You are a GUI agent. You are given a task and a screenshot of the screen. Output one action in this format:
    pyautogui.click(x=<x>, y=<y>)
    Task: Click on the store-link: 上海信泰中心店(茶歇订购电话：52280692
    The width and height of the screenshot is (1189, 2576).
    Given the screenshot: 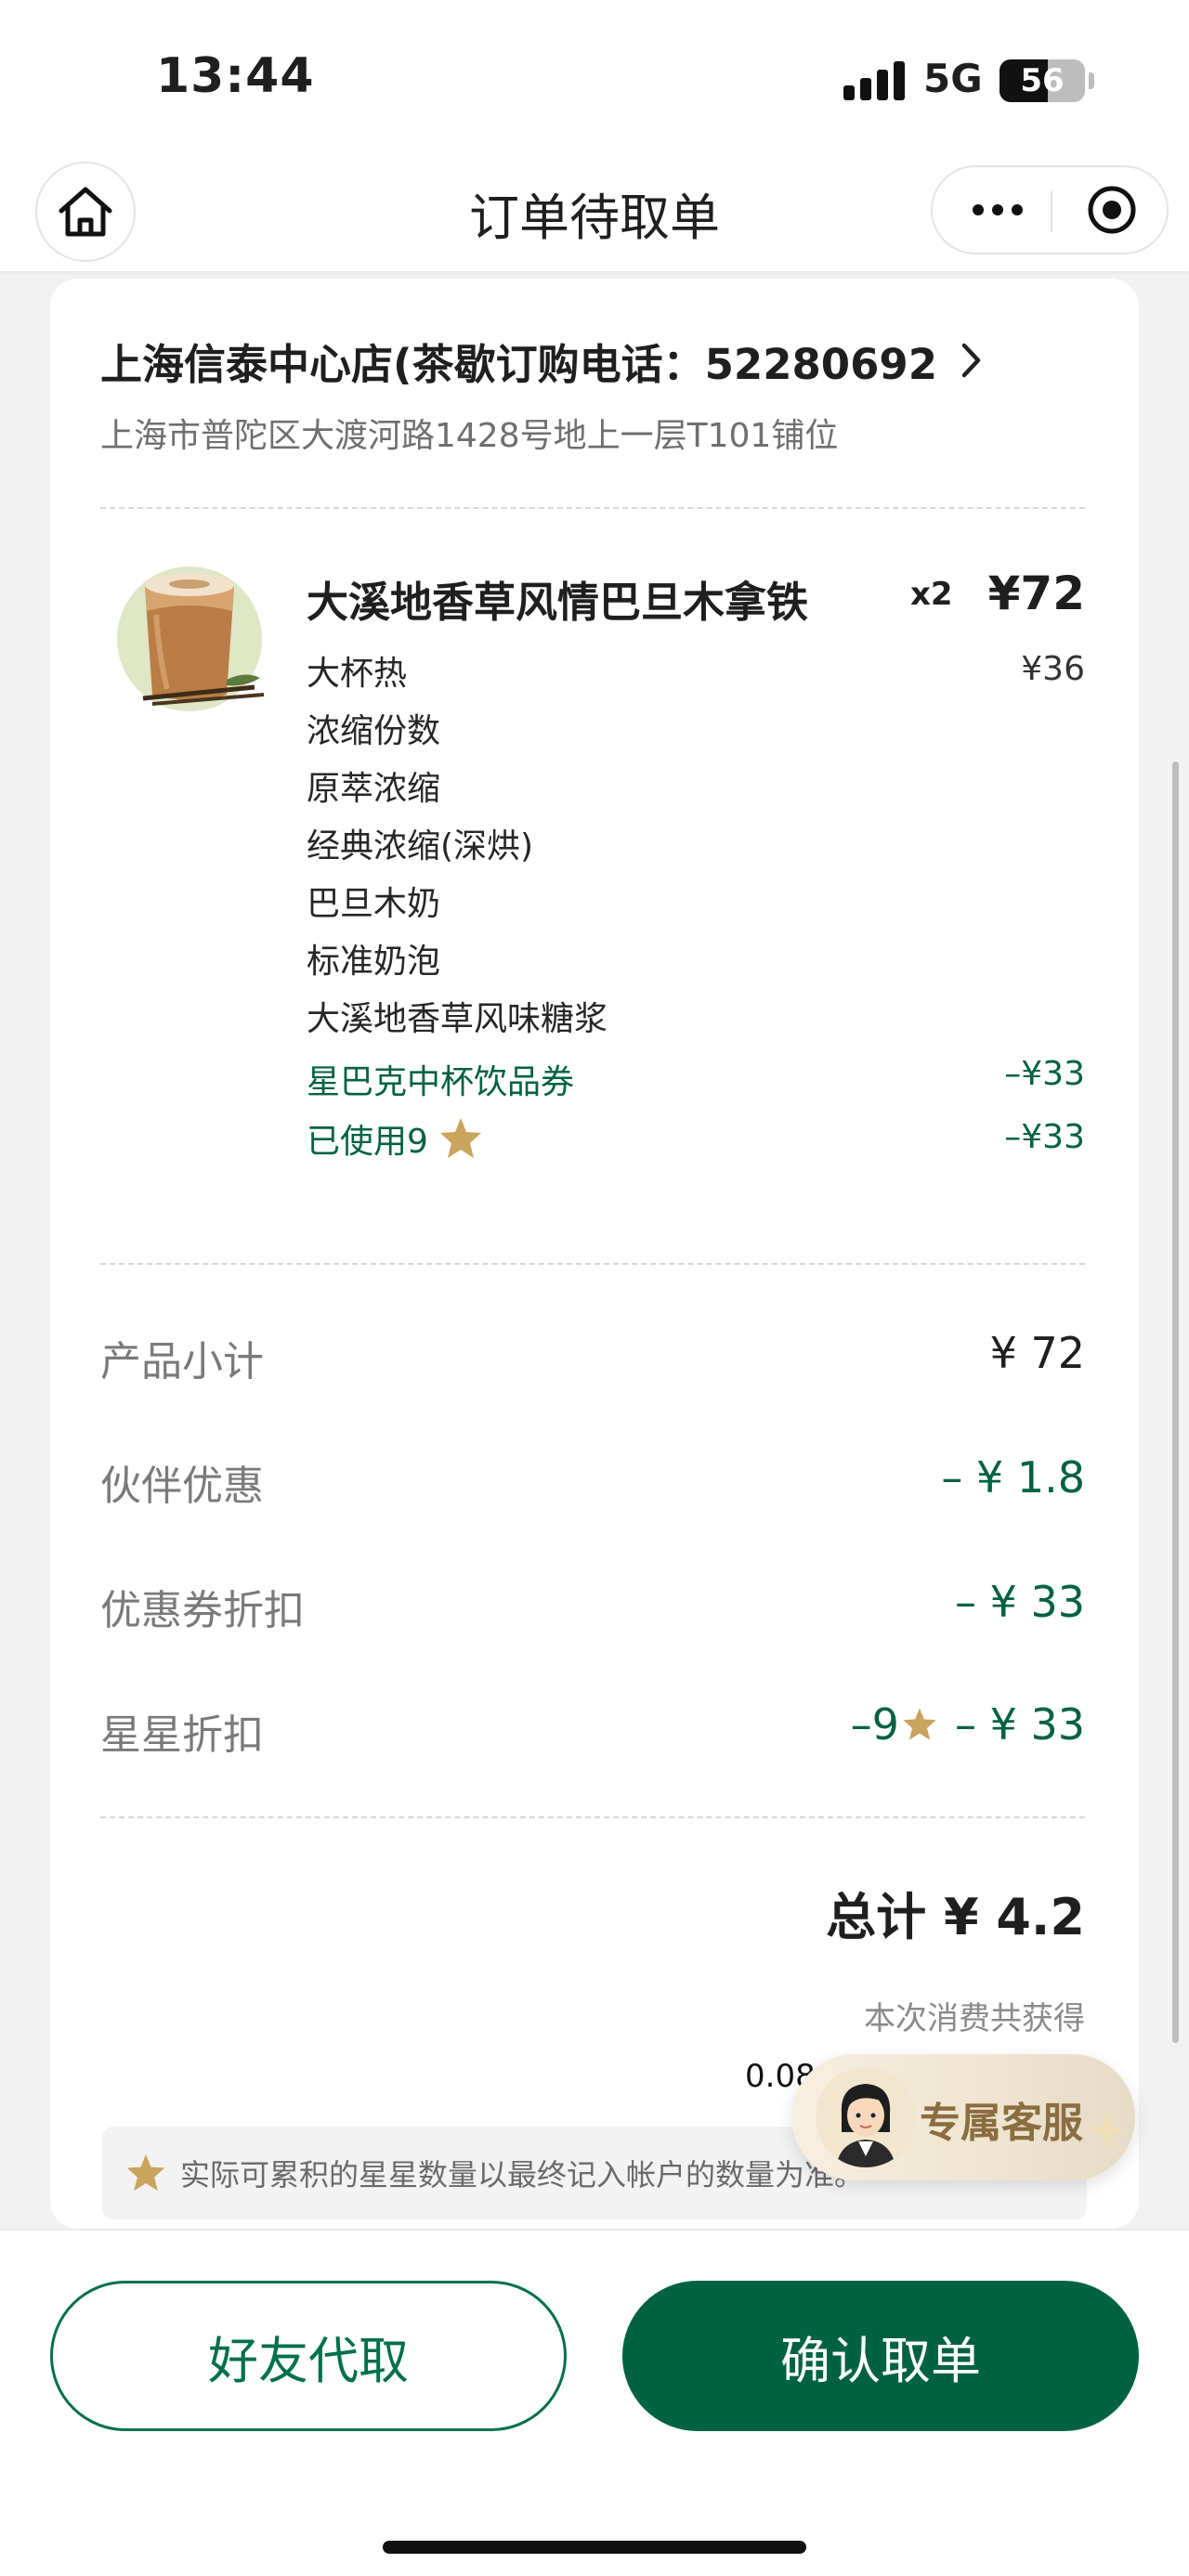 What is the action you would take?
    pyautogui.click(x=578, y=360)
    